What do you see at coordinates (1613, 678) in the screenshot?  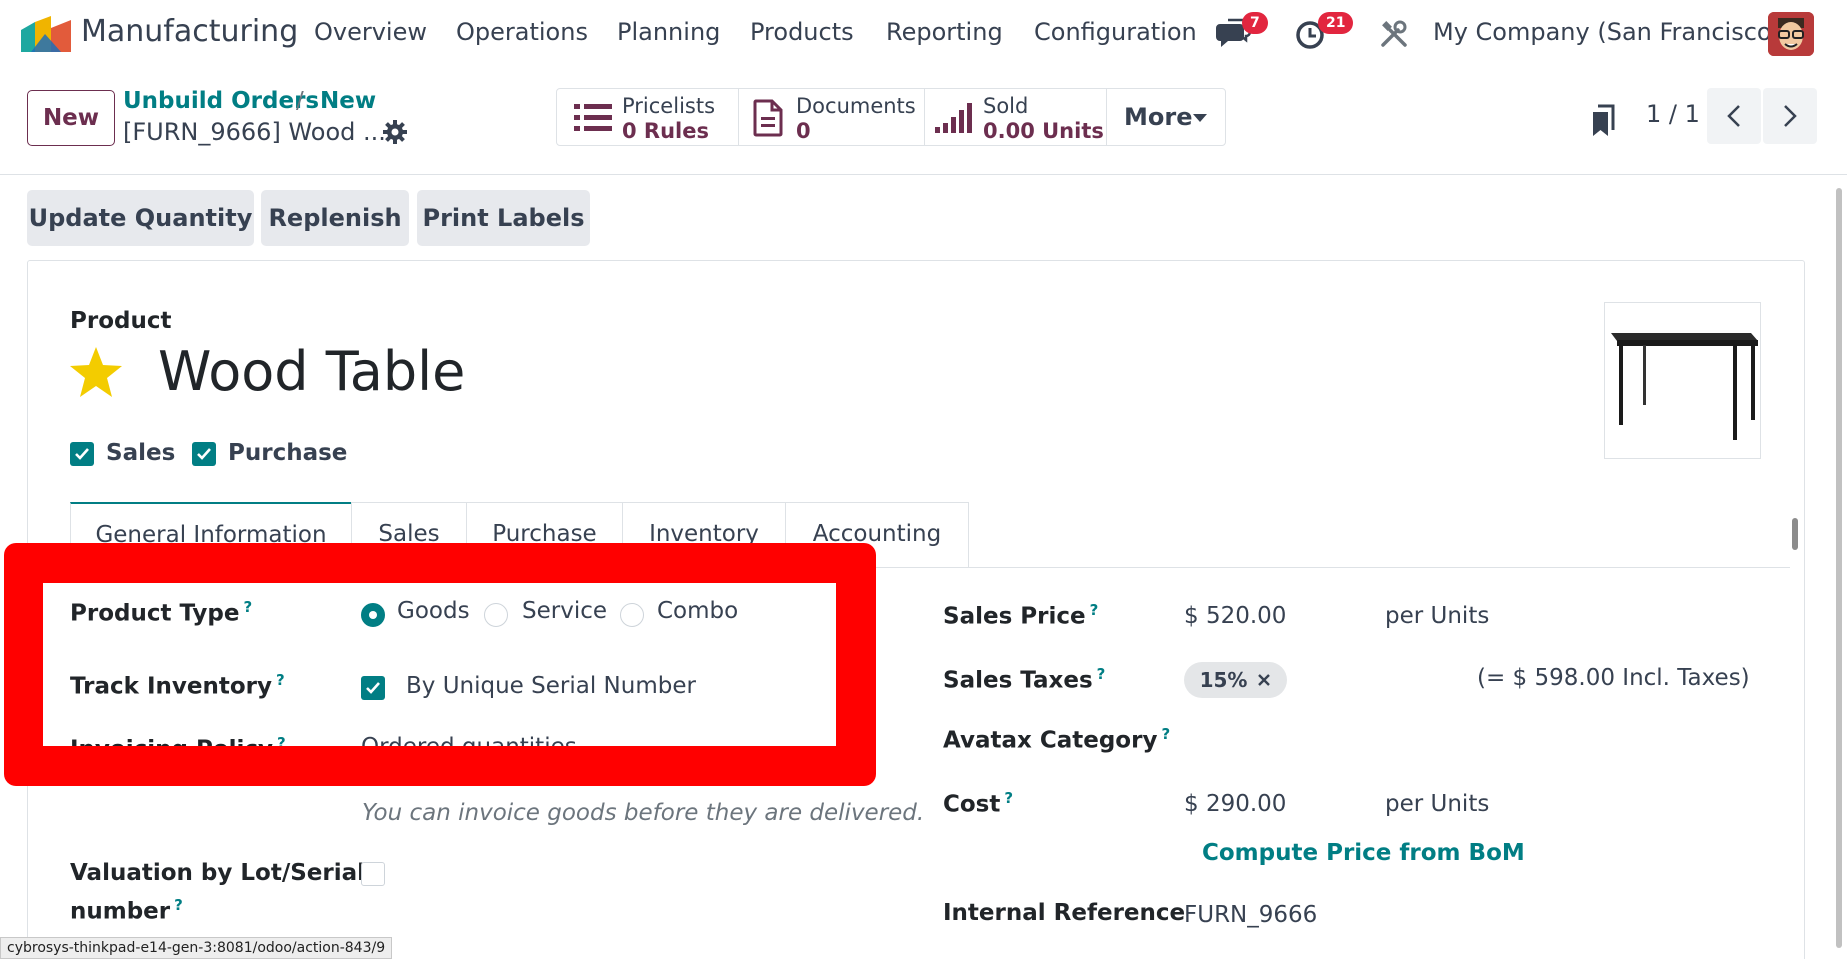 I see `incl-taxes-text: (= $ 598.00 Incl. Taxes)` at bounding box center [1613, 678].